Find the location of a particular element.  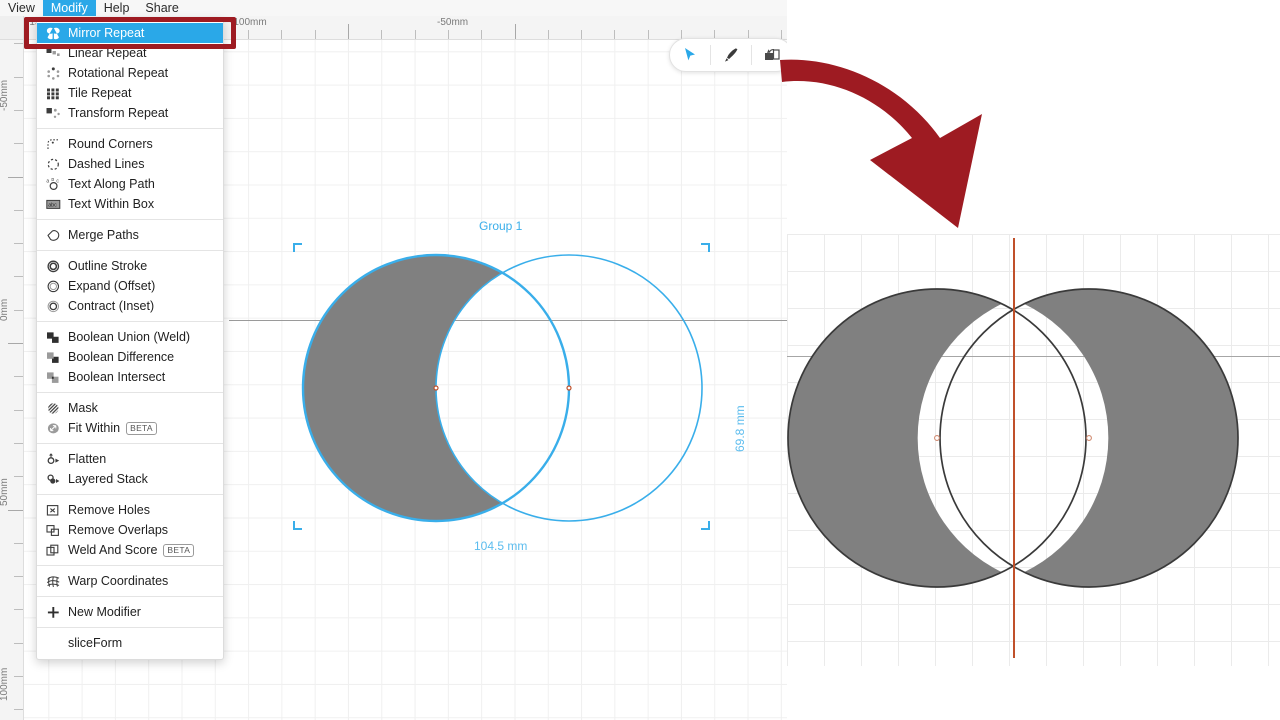

menubar-item-share: Share is located at coordinates (161, 8).